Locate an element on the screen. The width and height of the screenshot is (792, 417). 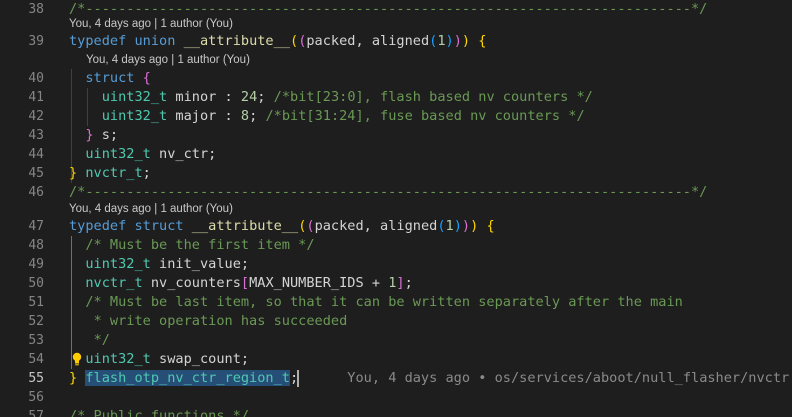
code-line: uint32_t swap_count; is located at coordinates (159, 359).